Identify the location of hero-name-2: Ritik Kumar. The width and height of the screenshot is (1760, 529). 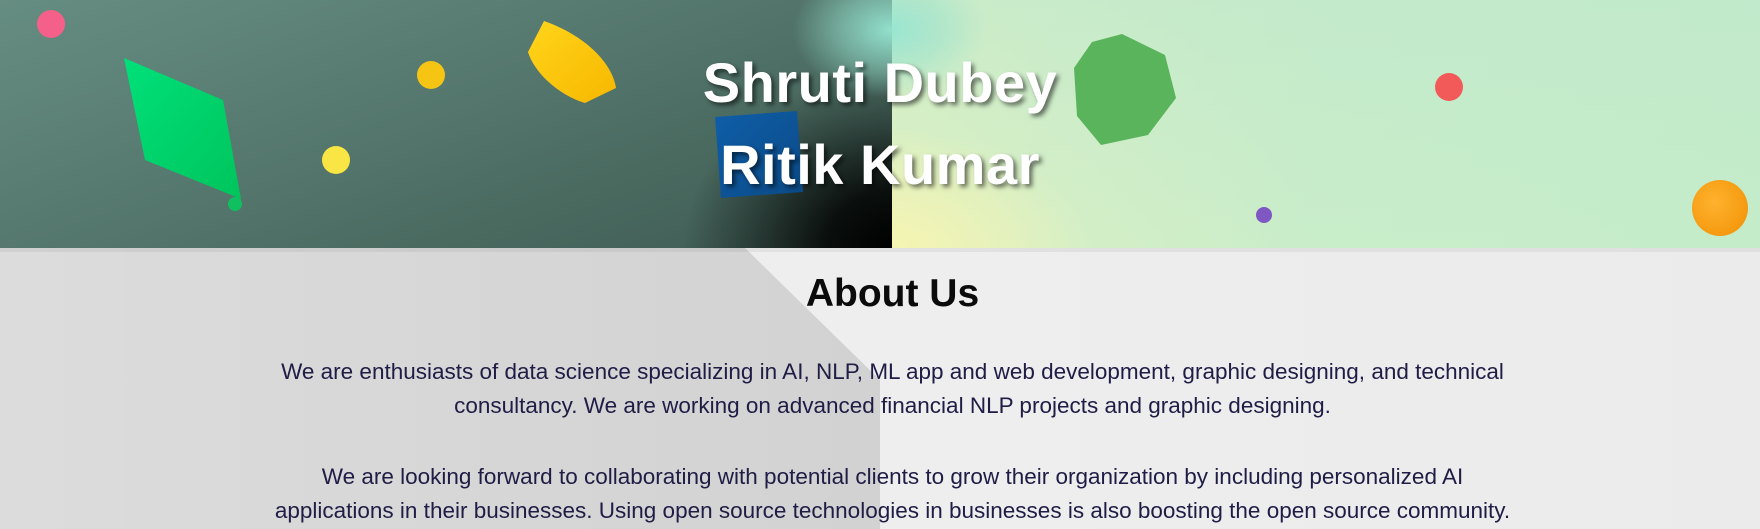
(880, 164).